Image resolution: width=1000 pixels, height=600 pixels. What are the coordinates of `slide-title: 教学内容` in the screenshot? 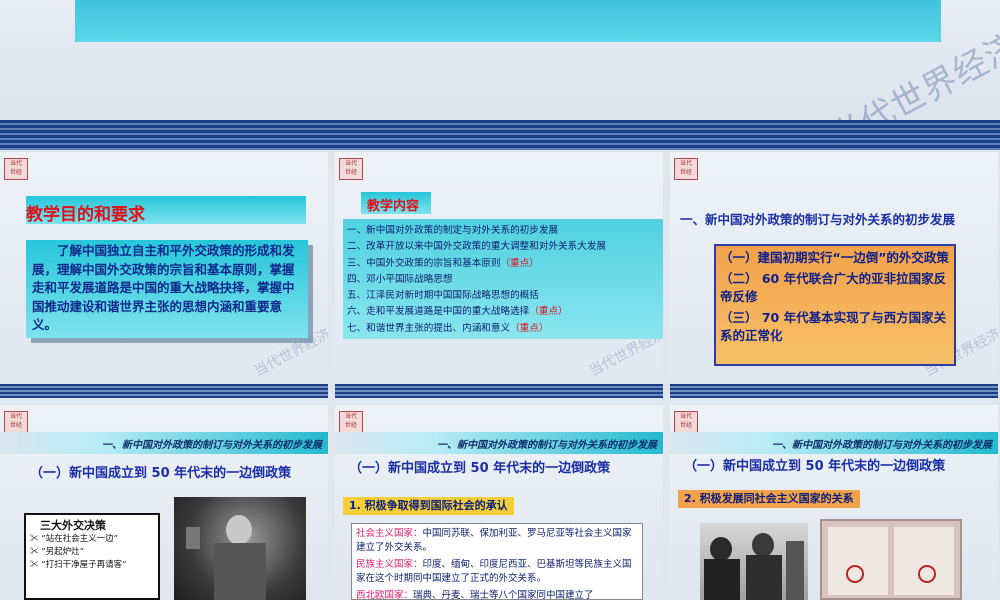 It's located at (393, 206).